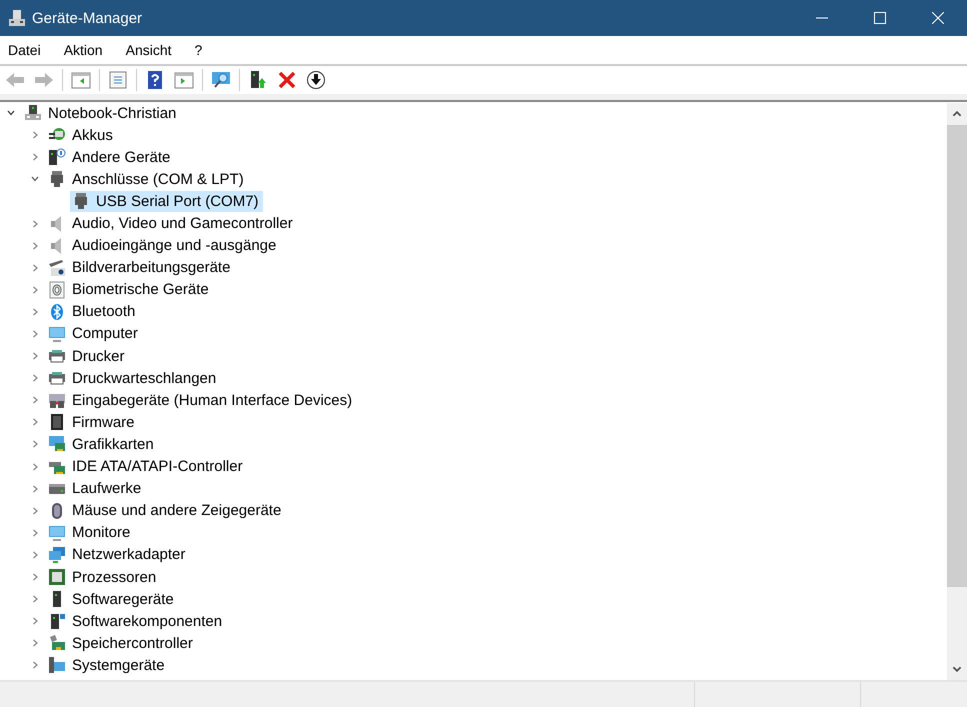 The height and width of the screenshot is (707, 967). Describe the element at coordinates (166, 511) in the screenshot. I see `tree-item: Mäuse und andere Zeigegeräte` at that location.